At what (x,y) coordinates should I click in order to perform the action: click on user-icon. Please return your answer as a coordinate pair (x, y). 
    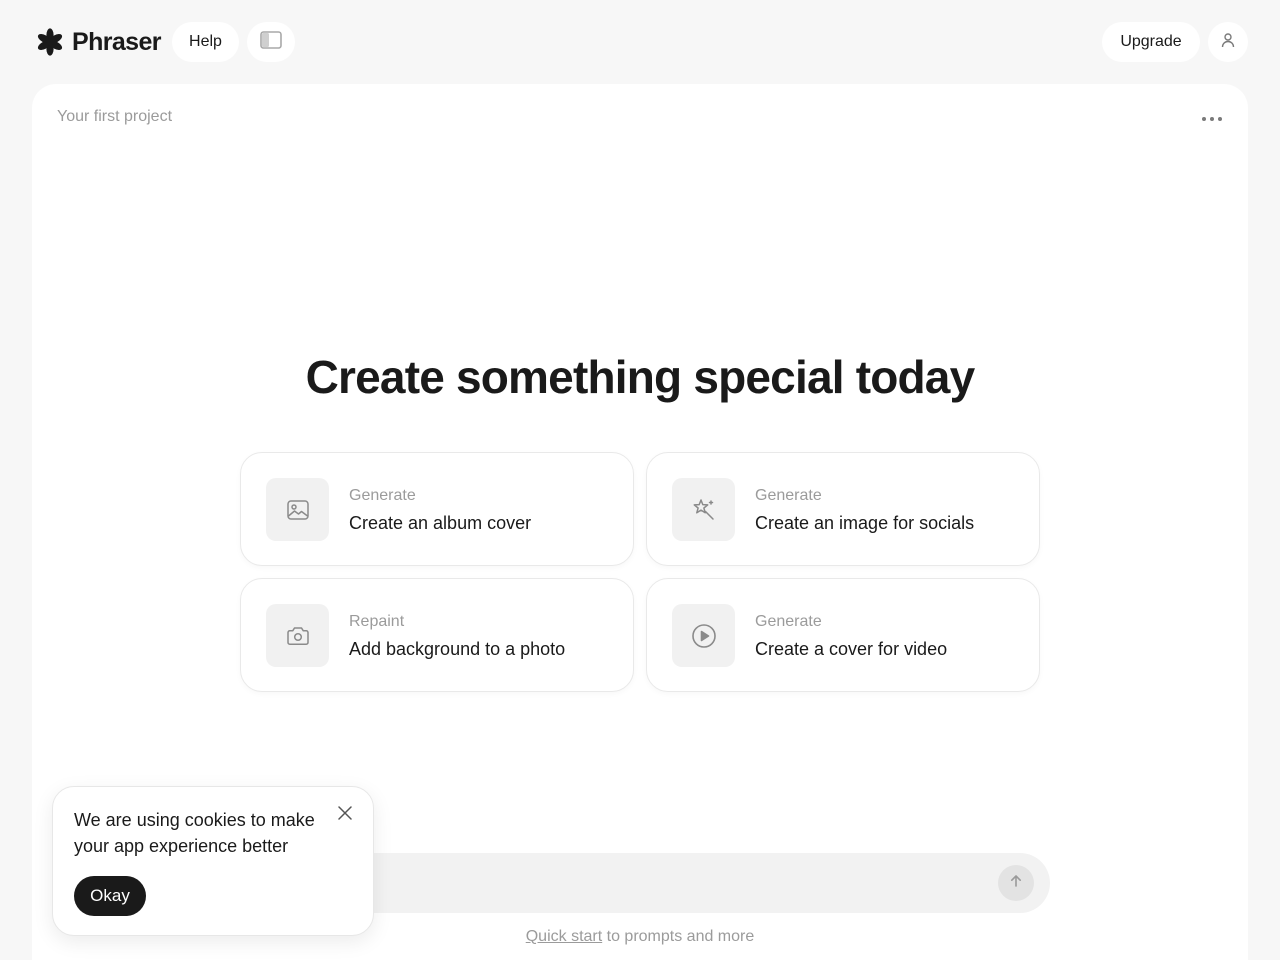
    Looking at the image, I should click on (1228, 42).